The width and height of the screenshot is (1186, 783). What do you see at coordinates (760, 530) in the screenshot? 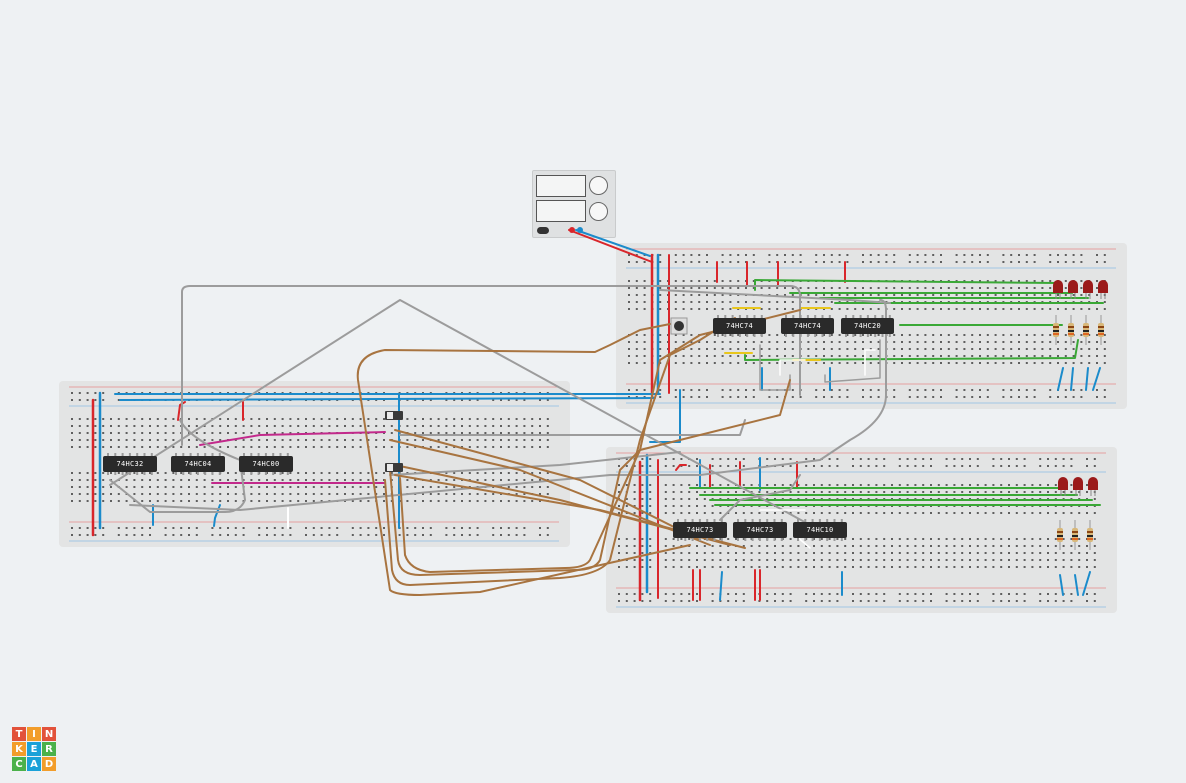
I see `chip-74hc73-b: 74HC73` at bounding box center [760, 530].